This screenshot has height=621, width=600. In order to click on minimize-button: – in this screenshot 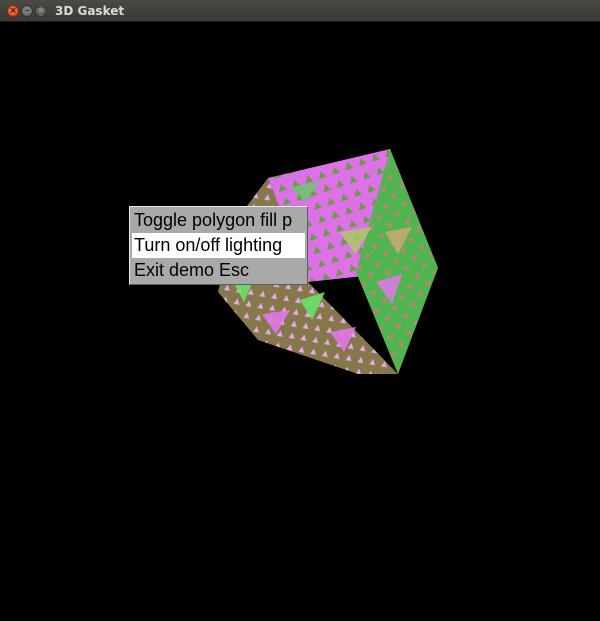, I will do `click(27, 11)`.